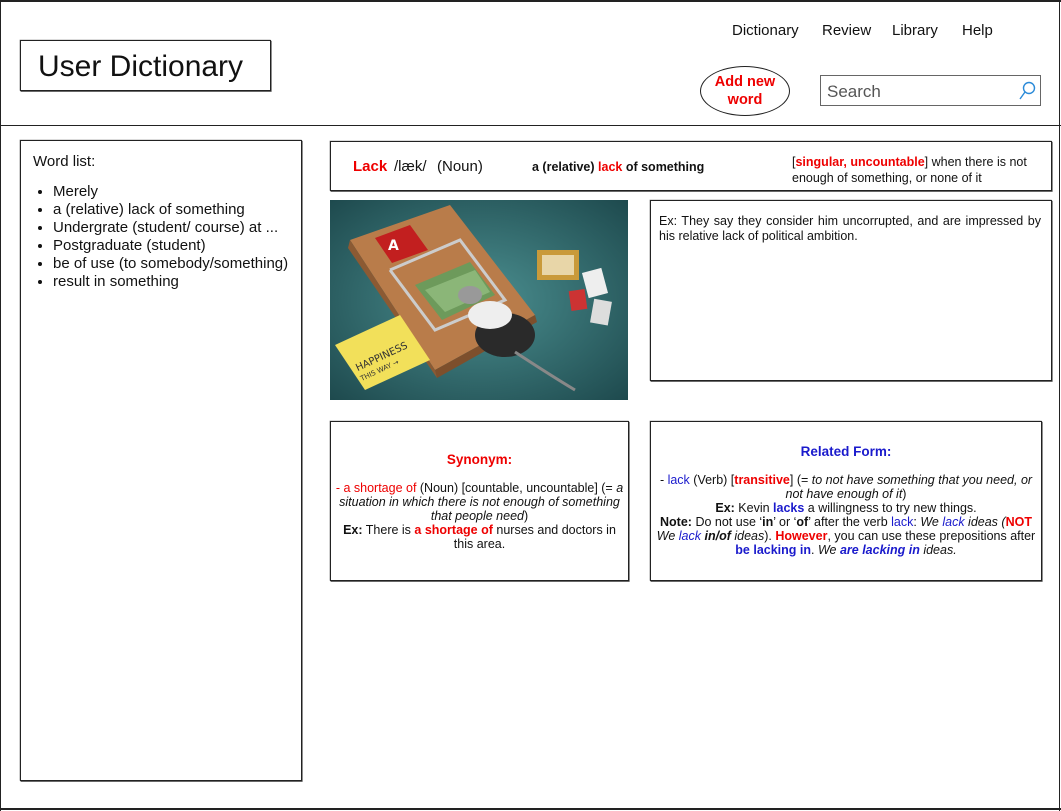  I want to click on add-new-word-label: Add new word, so click(745, 91).